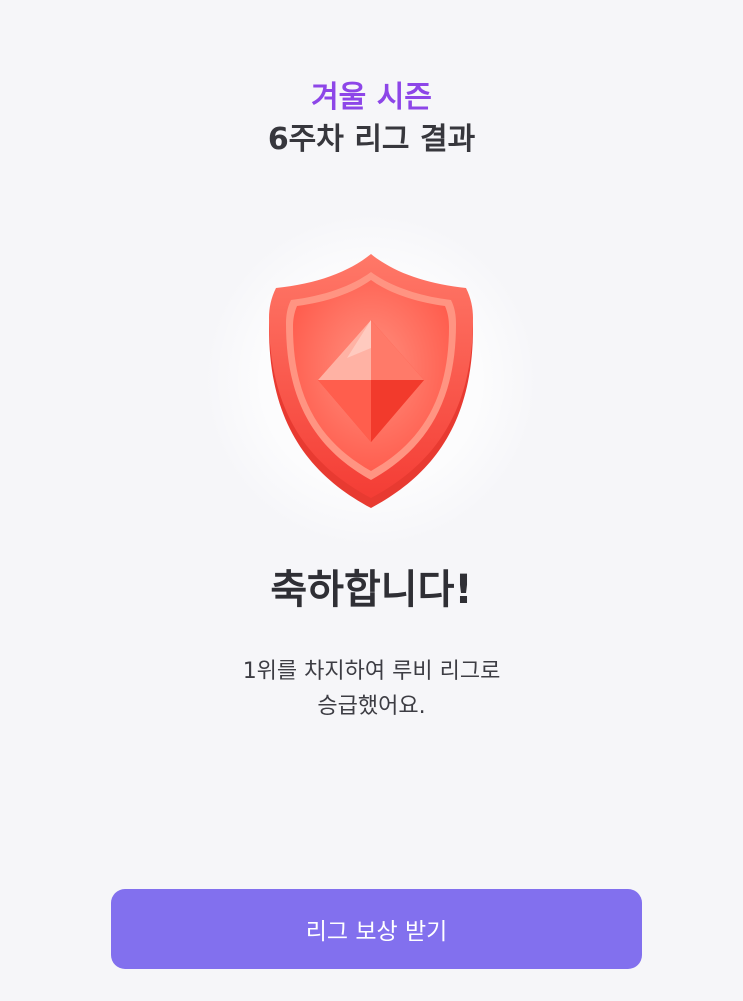  Describe the element at coordinates (371, 97) in the screenshot. I see `season-title: 겨울 시즌` at that location.